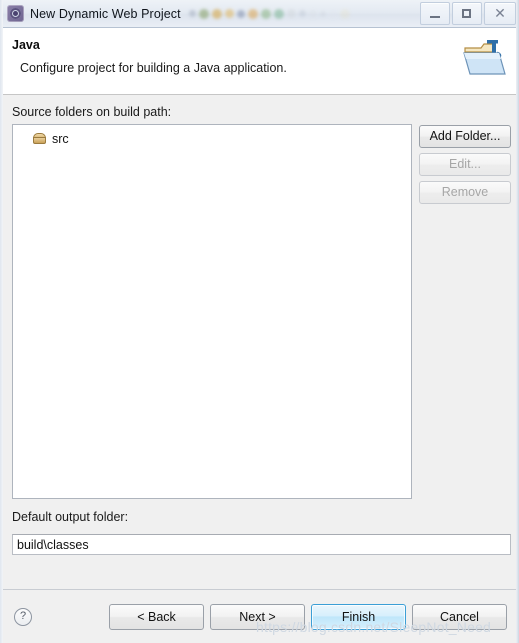 Image resolution: width=519 pixels, height=643 pixels. What do you see at coordinates (484, 57) in the screenshot?
I see `java-folder-icon` at bounding box center [484, 57].